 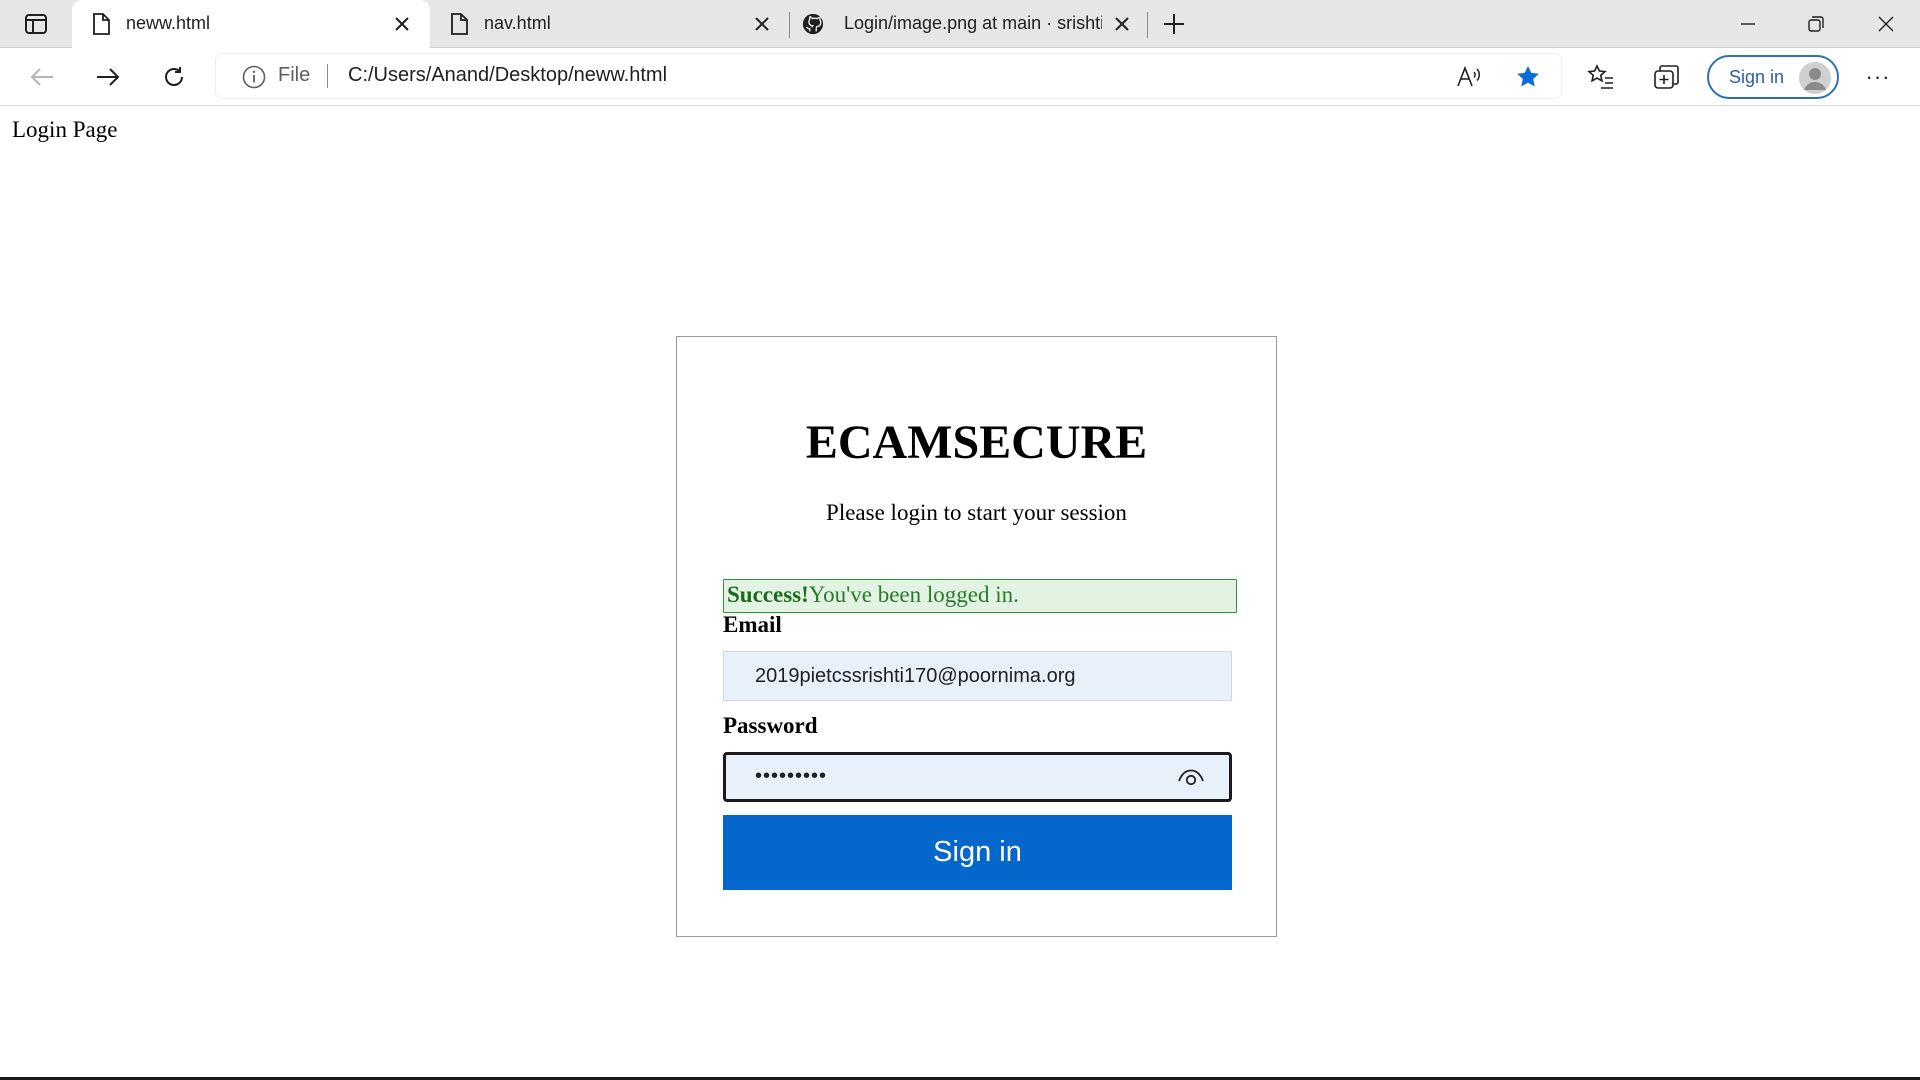 What do you see at coordinates (1147, 25) in the screenshot?
I see `tab-divider` at bounding box center [1147, 25].